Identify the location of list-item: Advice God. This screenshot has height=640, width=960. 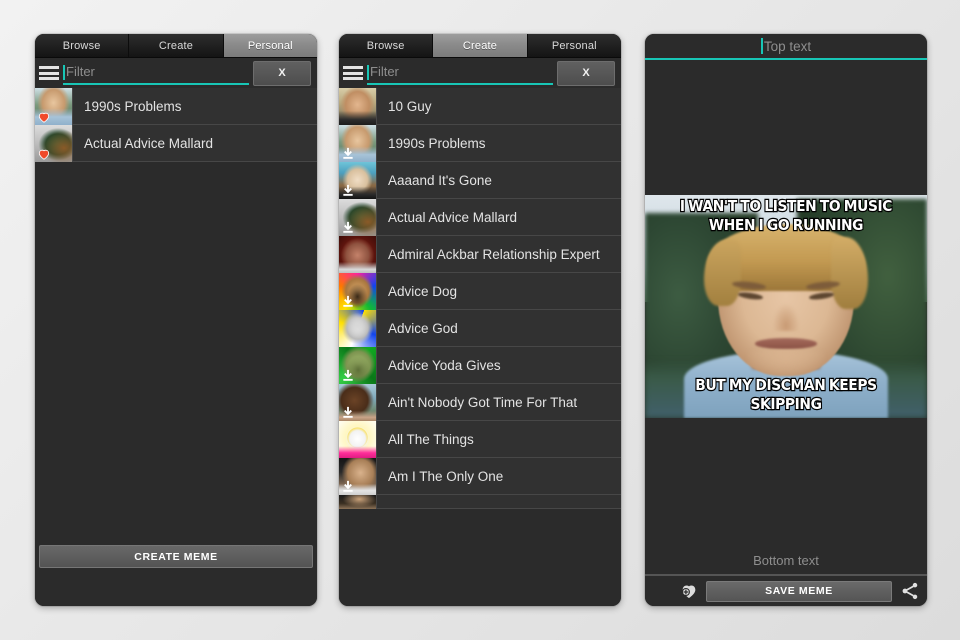
(480, 328).